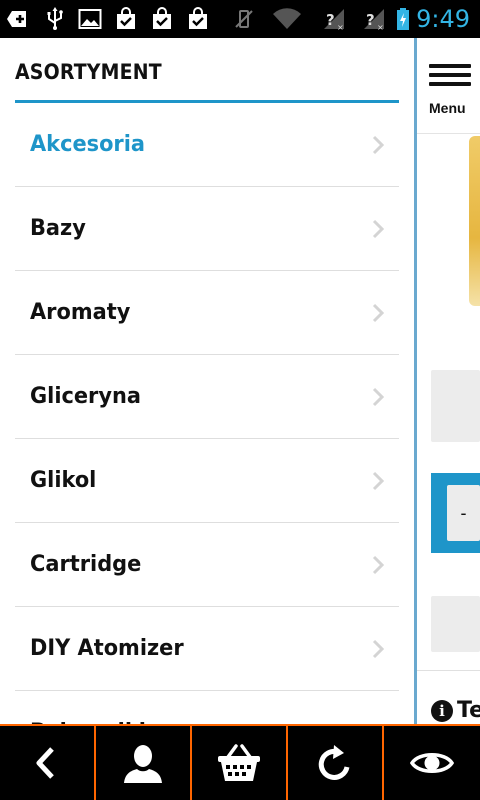  Describe the element at coordinates (448, 670) in the screenshot. I see `content-divider` at that location.